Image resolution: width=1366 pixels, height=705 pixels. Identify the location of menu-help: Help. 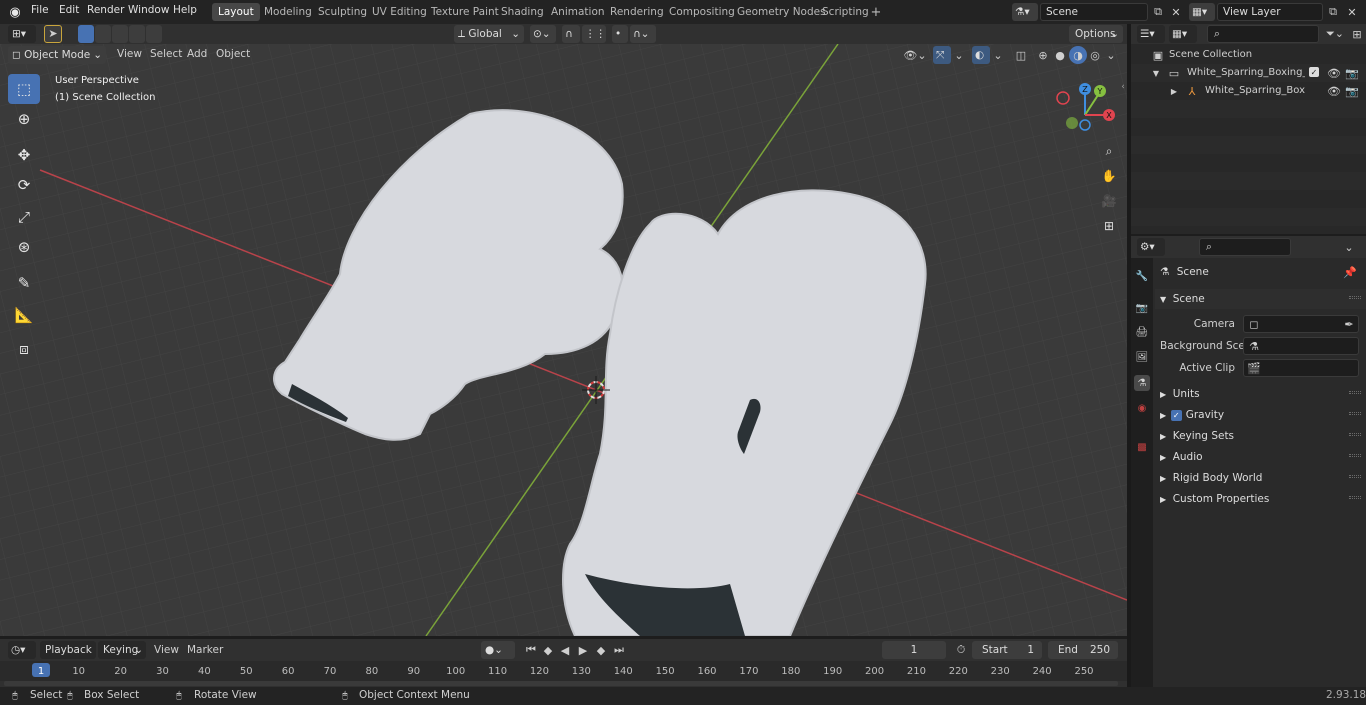
(185, 10).